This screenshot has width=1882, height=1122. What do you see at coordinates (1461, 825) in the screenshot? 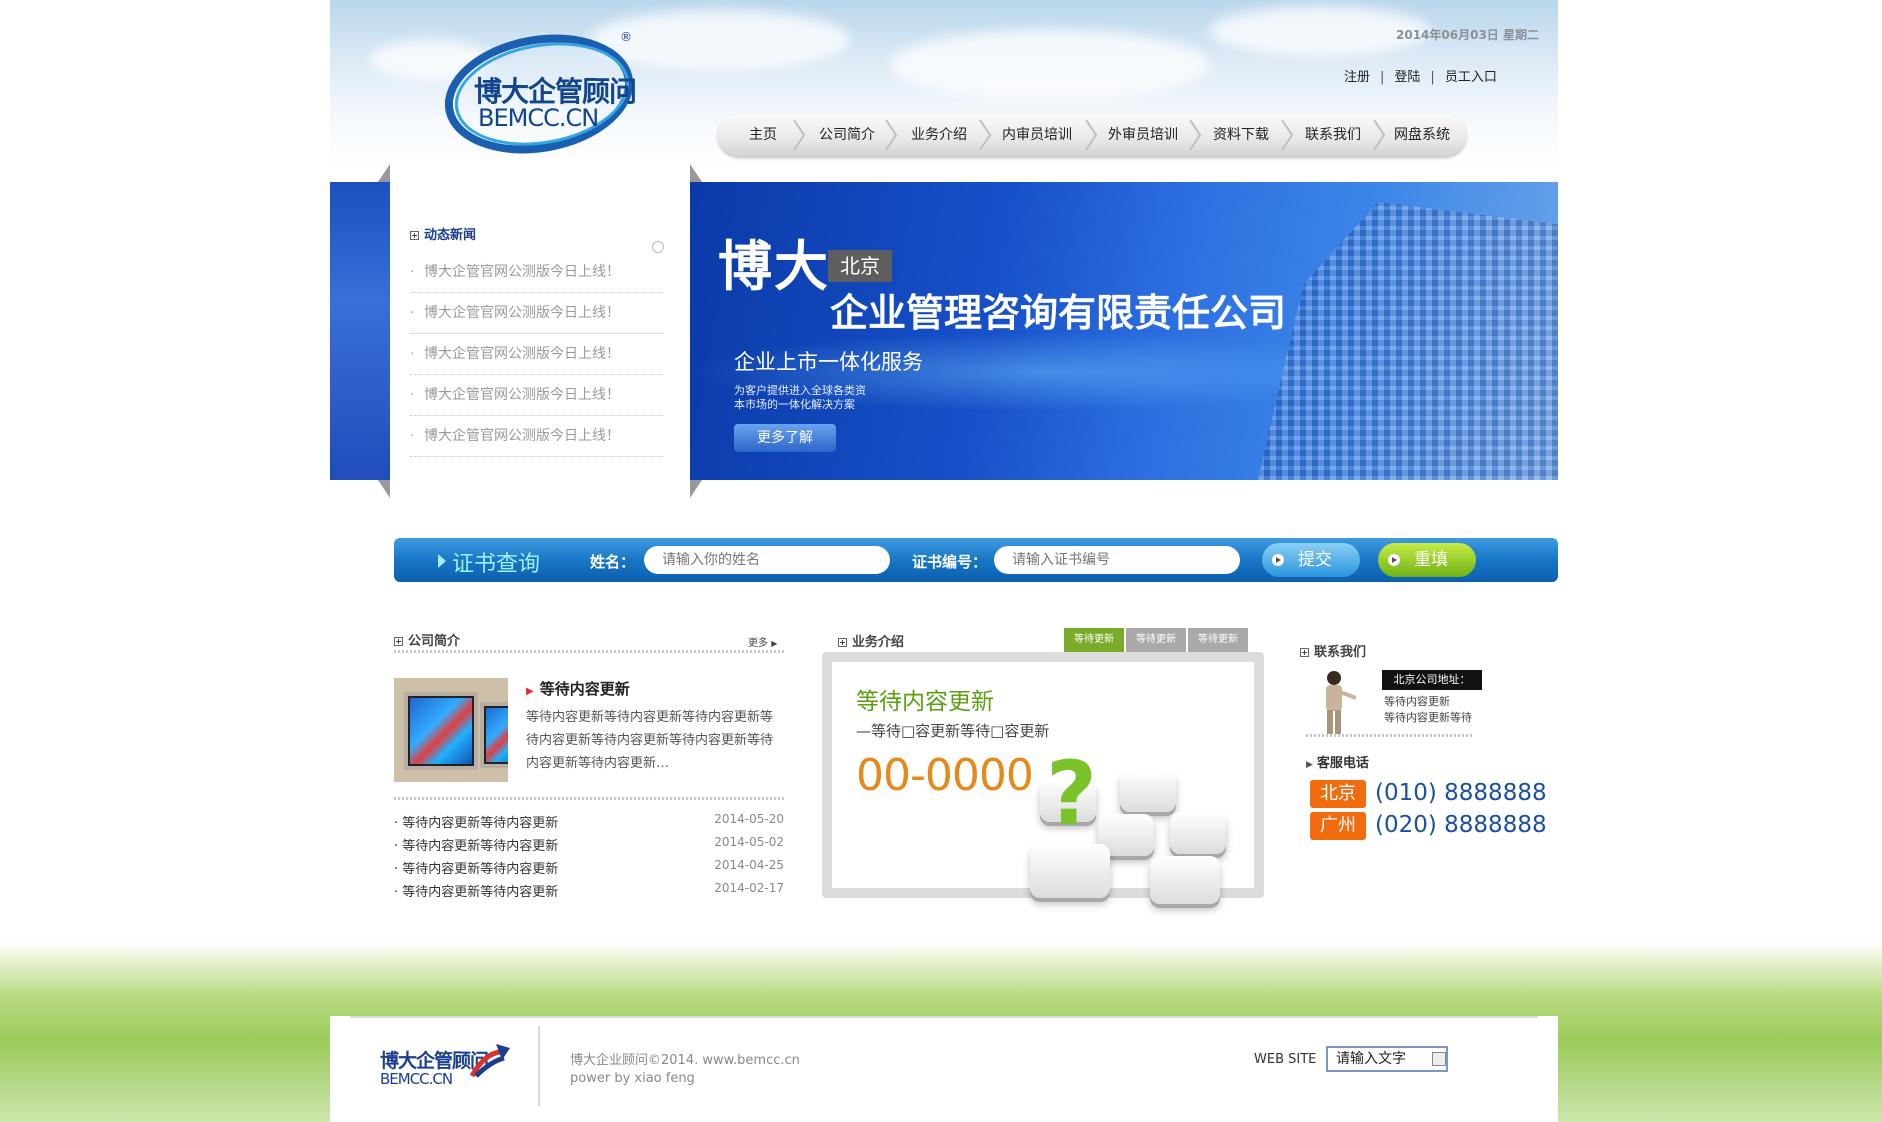
I see `phone-guangzhou: (020) 8888888` at bounding box center [1461, 825].